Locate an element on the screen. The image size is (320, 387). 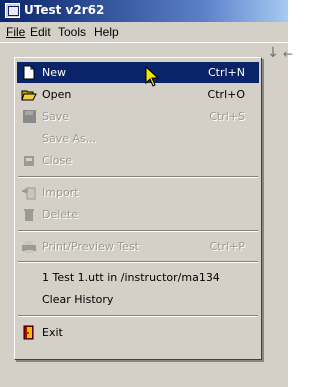
save-icon is located at coordinates (29, 116).